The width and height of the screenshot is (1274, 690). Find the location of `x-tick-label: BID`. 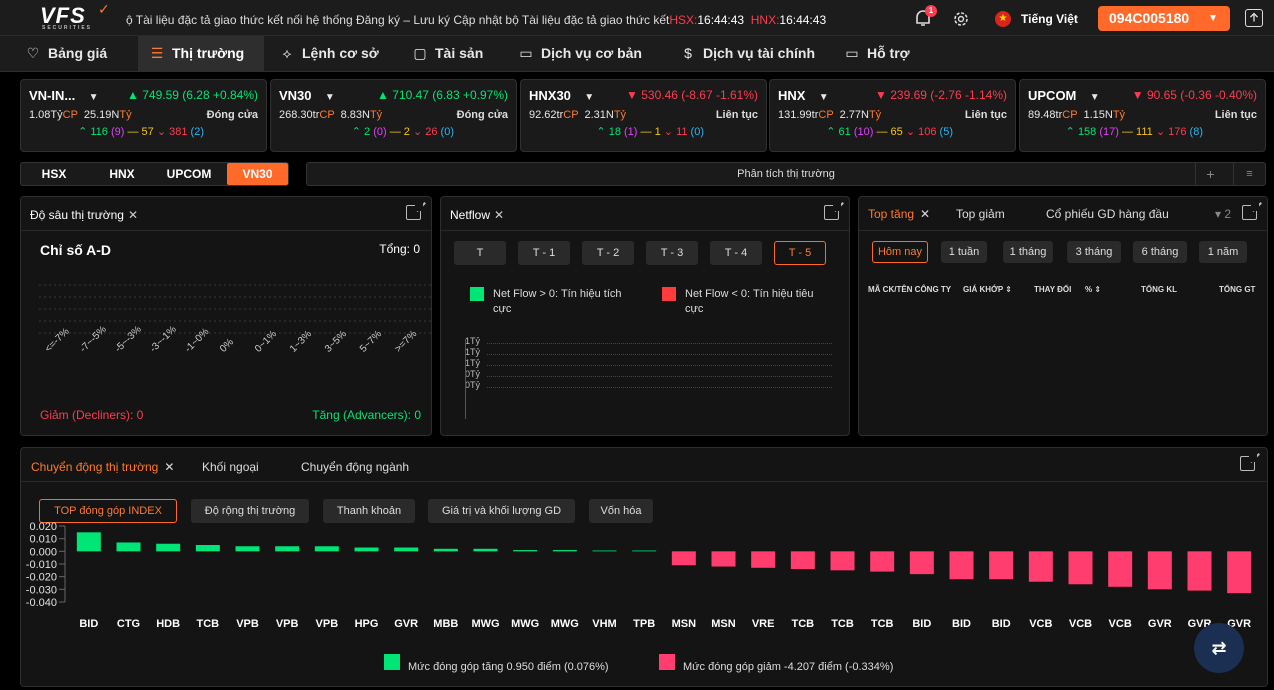

x-tick-label: BID is located at coordinates (921, 624).